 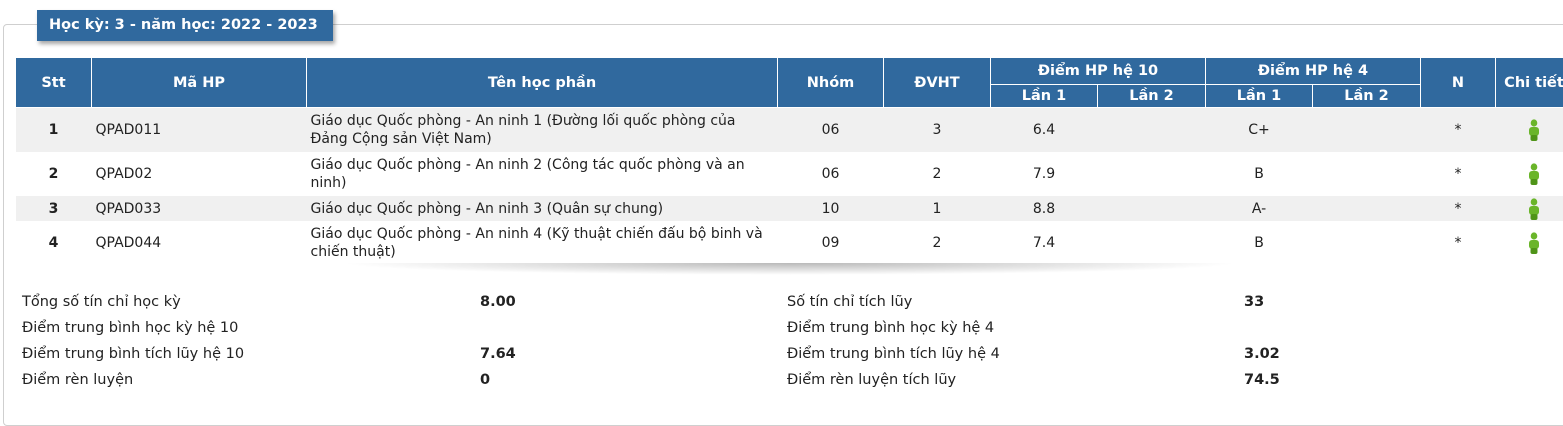 I want to click on row-group: 10, so click(x=831, y=208).